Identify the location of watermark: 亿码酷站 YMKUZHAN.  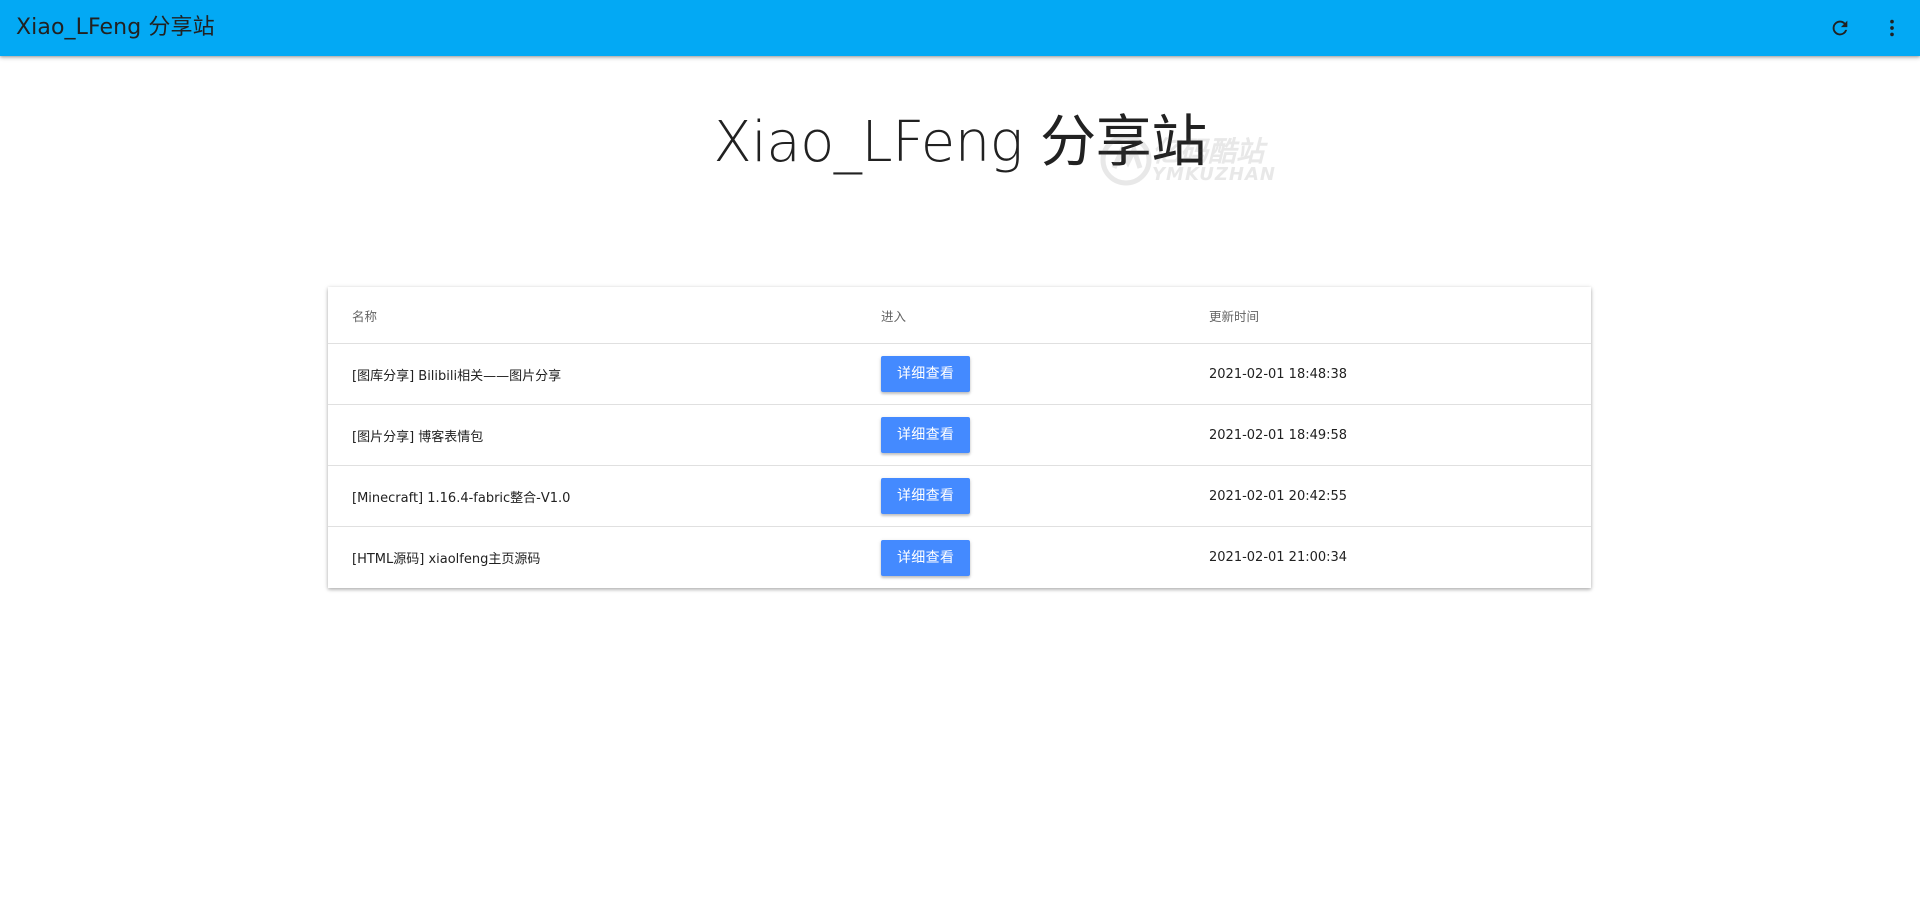
(1195, 157).